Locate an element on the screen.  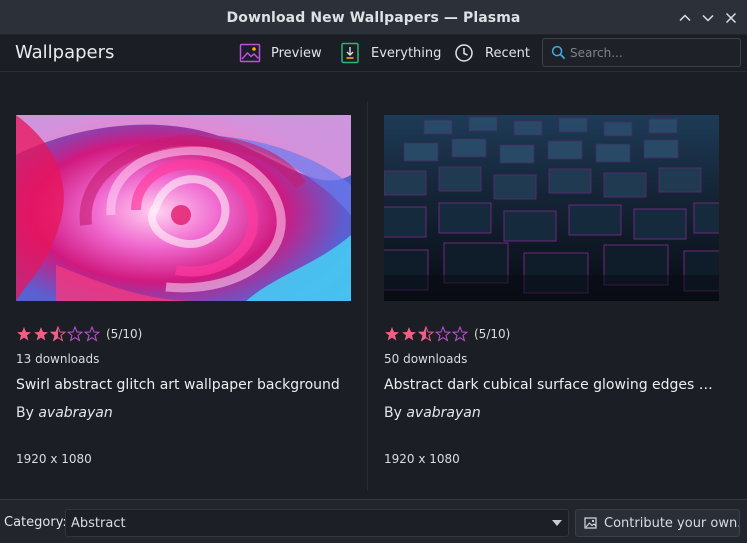
page-title: Wallpapers is located at coordinates (65, 52).